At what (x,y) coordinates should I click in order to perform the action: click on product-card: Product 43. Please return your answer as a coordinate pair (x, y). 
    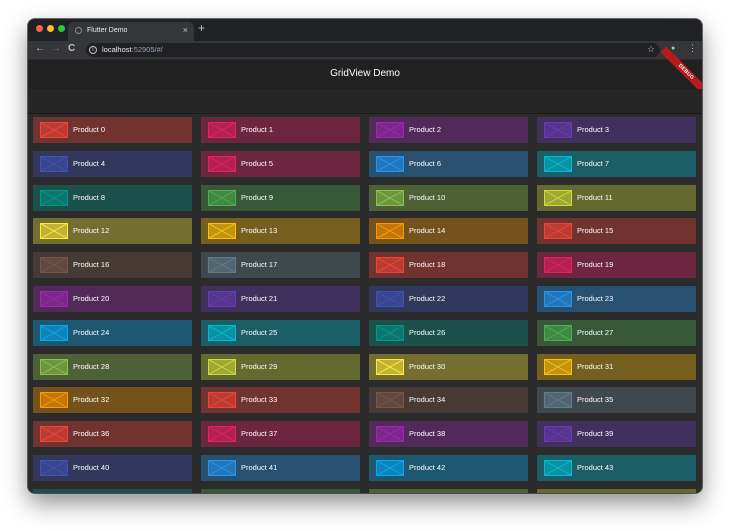
    Looking at the image, I should click on (616, 468).